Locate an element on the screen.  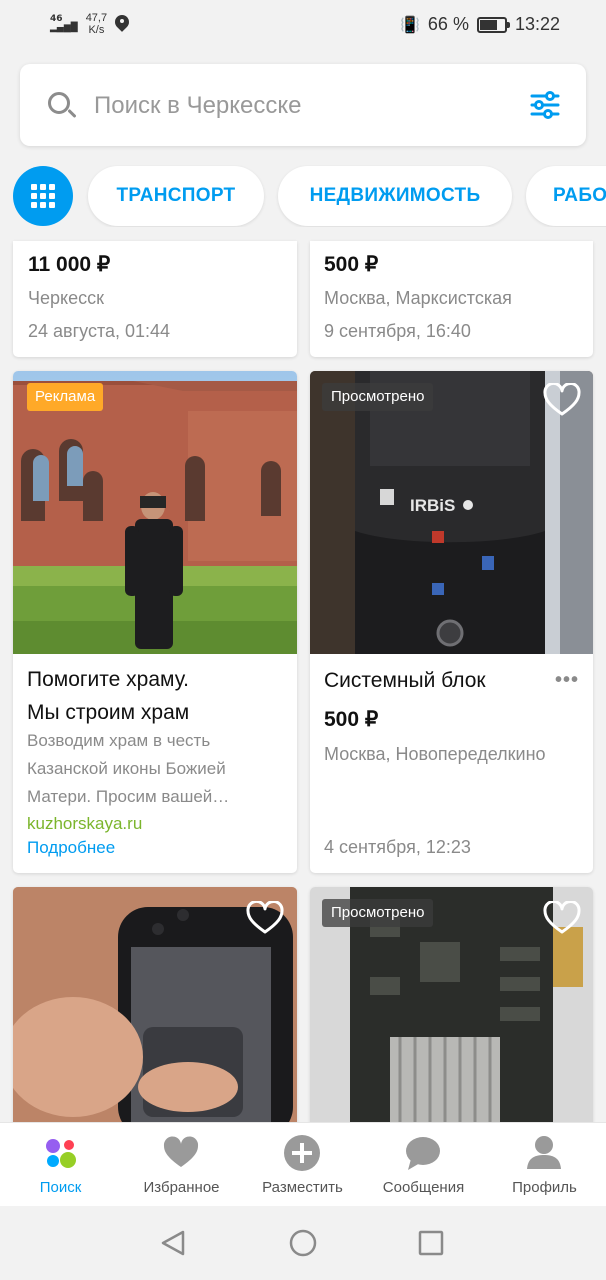
listing-location: Черкесск is located at coordinates (66, 298).